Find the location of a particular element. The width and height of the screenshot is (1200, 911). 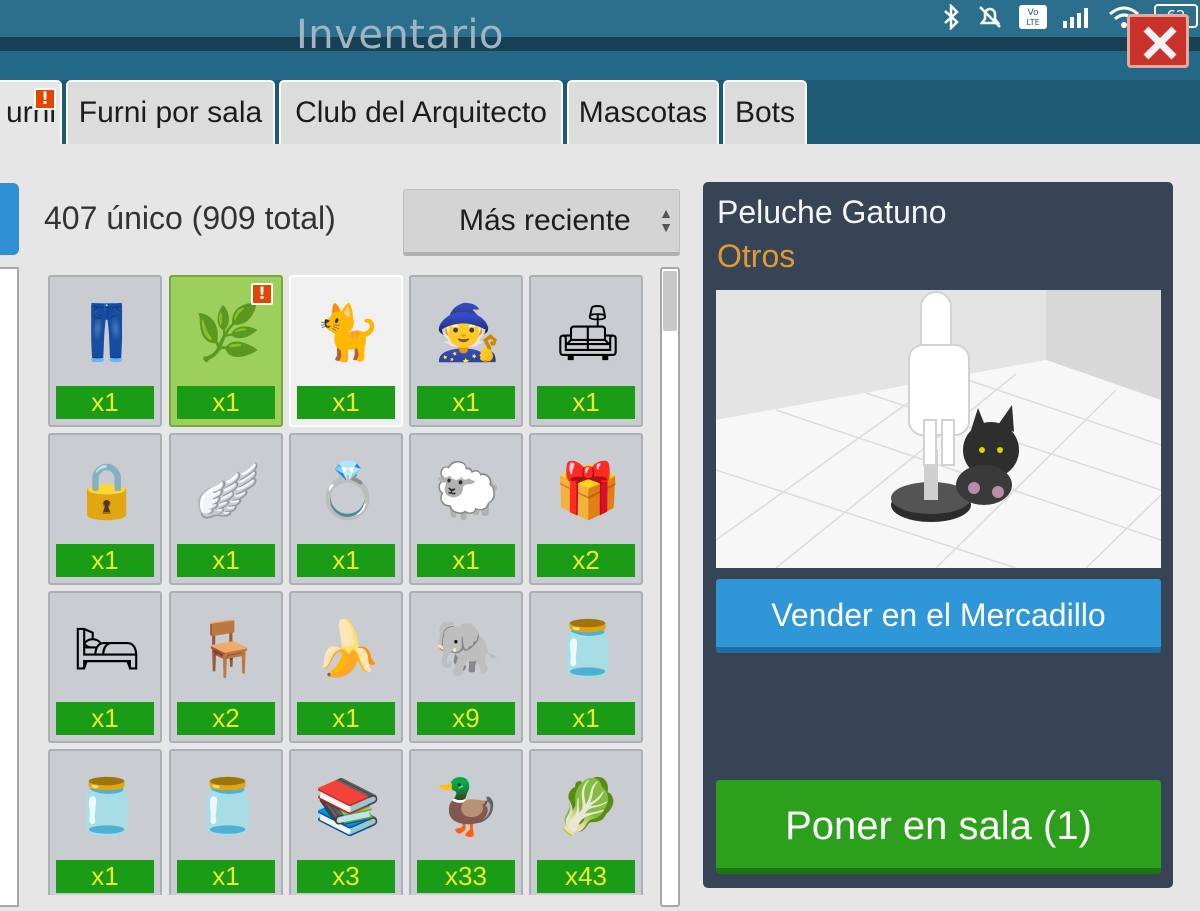

close-icon is located at coordinates (1160, 43).